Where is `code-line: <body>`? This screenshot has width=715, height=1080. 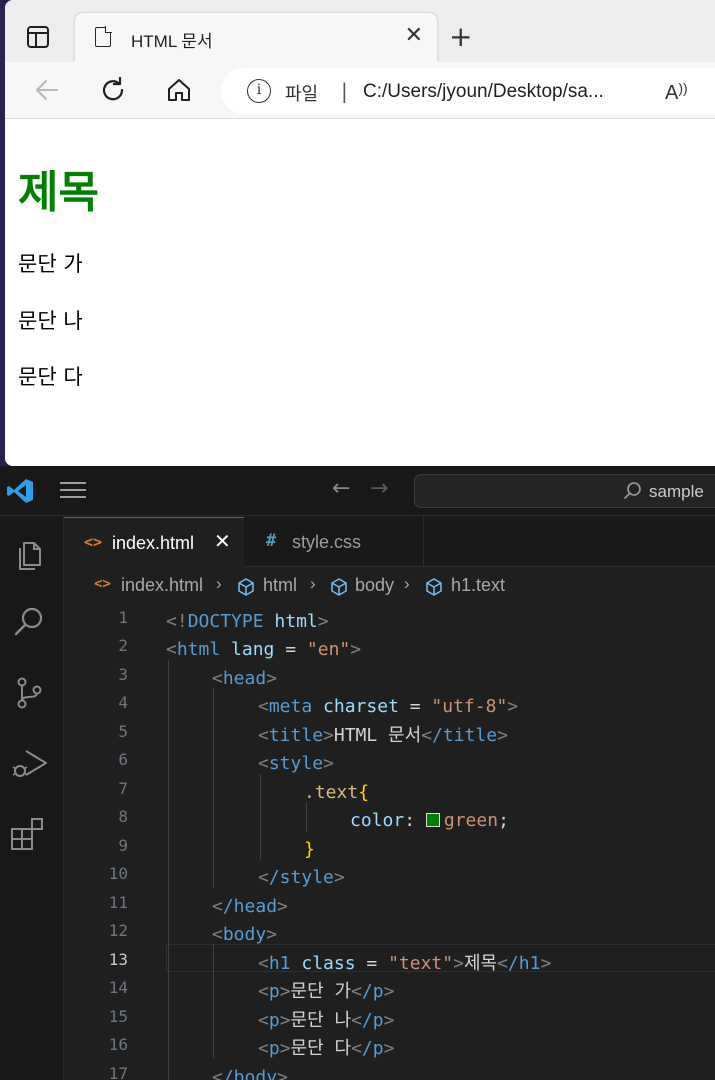 code-line: <body> is located at coordinates (245, 934).